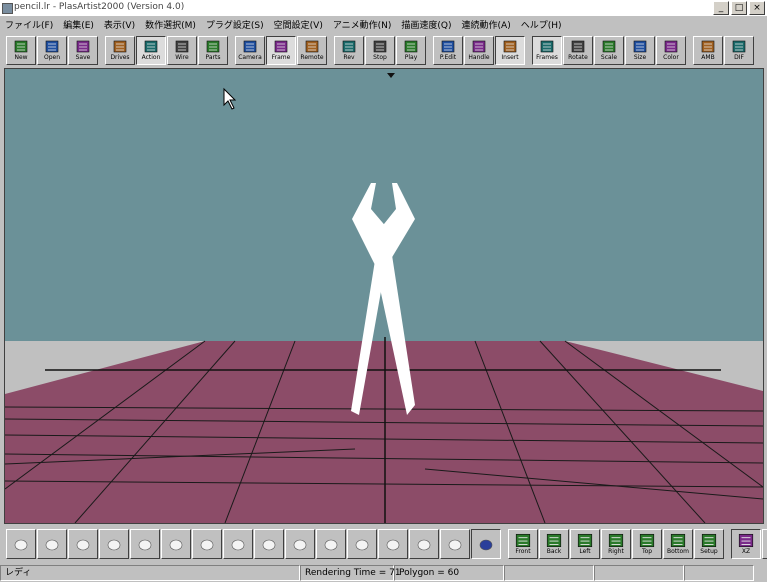 The width and height of the screenshot is (767, 582). I want to click on frustum-icon, so click(176, 544).